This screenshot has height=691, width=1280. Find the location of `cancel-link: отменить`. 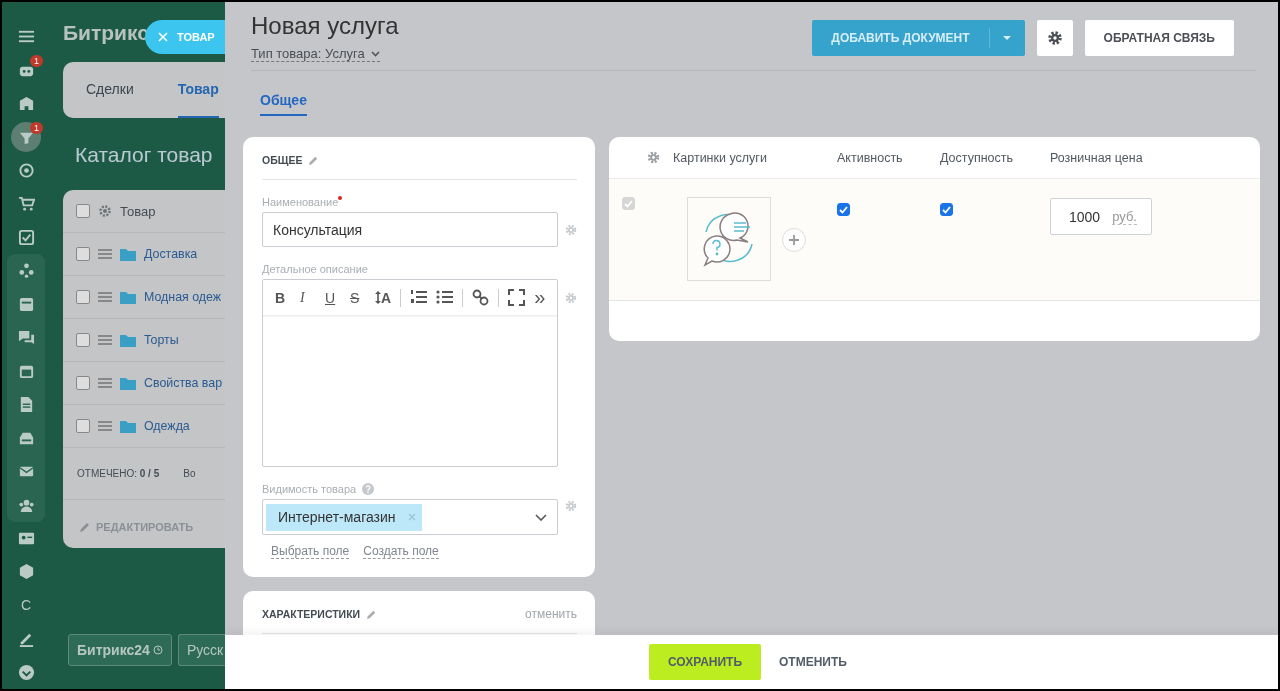

cancel-link: отменить is located at coordinates (551, 614).